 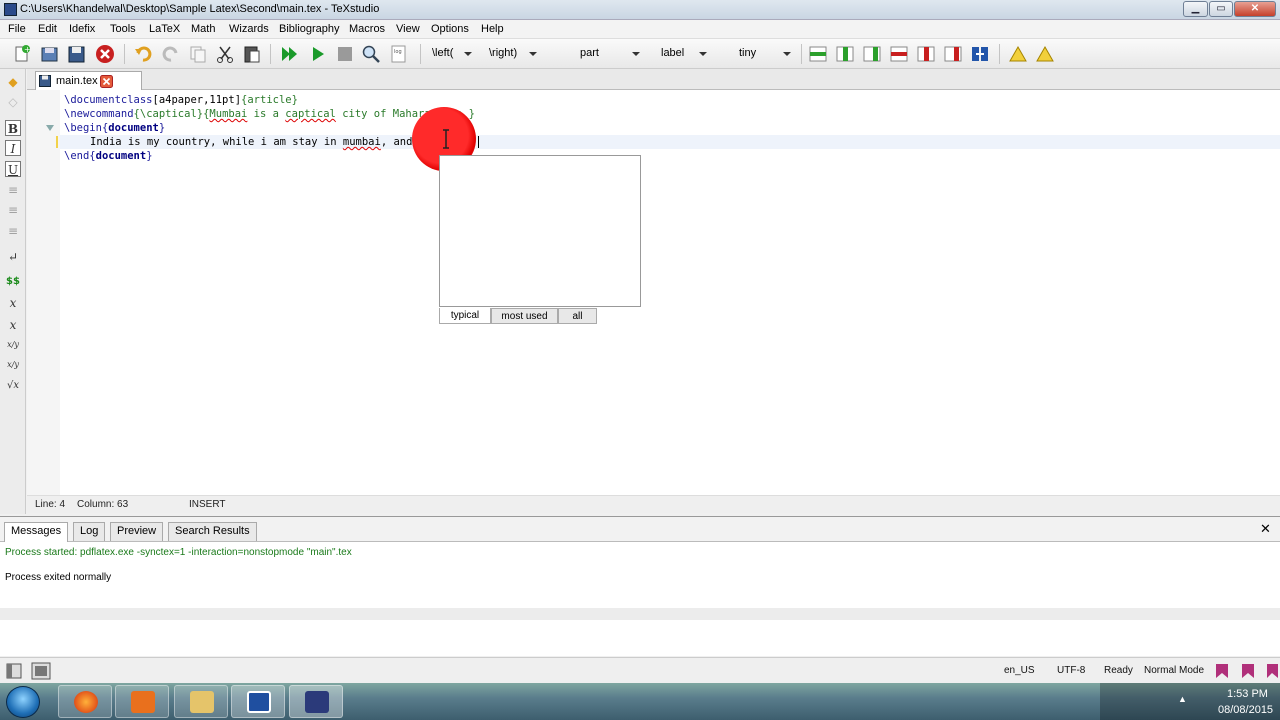 What do you see at coordinates (13, 190) in the screenshot?
I see `align-left-icon: ≡` at bounding box center [13, 190].